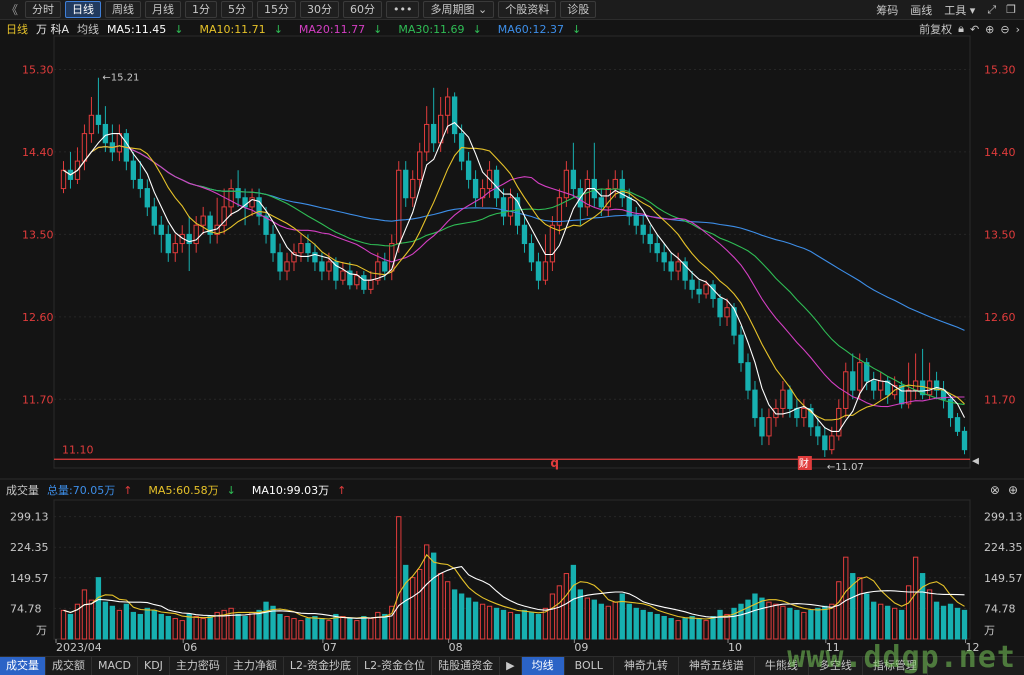  Describe the element at coordinates (466, 666) in the screenshot. I see `indicator-tab-8: 陆股通资金` at that location.